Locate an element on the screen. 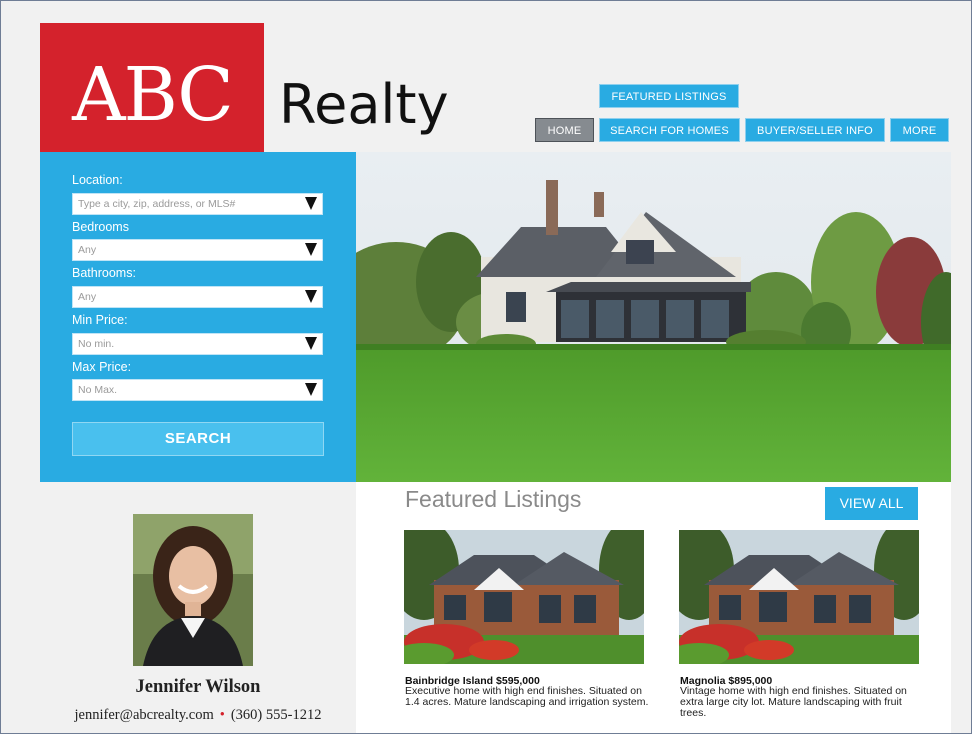 This screenshot has height=734, width=972. max-price-value: No Max. is located at coordinates (98, 390).